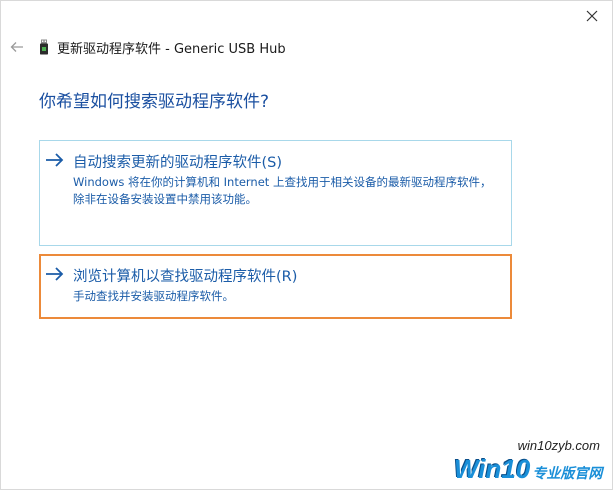 This screenshot has height=490, width=613. Describe the element at coordinates (567, 473) in the screenshot. I see `watermark-brand-sub: 专业版官网` at that location.